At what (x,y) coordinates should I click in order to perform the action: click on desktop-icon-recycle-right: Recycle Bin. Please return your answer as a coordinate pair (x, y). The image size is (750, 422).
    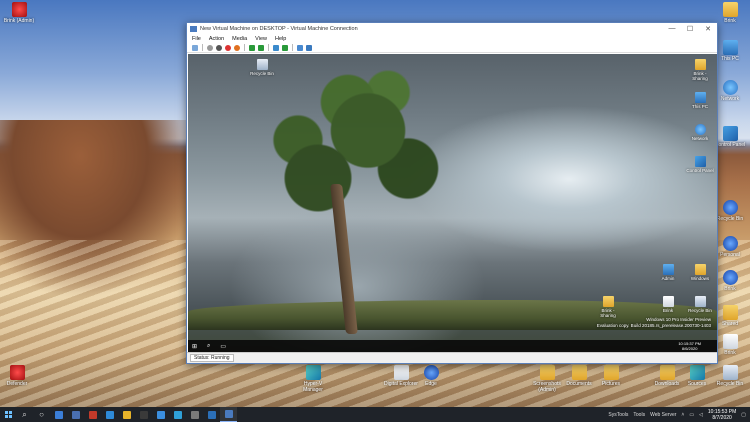
    Looking at the image, I should click on (730, 376).